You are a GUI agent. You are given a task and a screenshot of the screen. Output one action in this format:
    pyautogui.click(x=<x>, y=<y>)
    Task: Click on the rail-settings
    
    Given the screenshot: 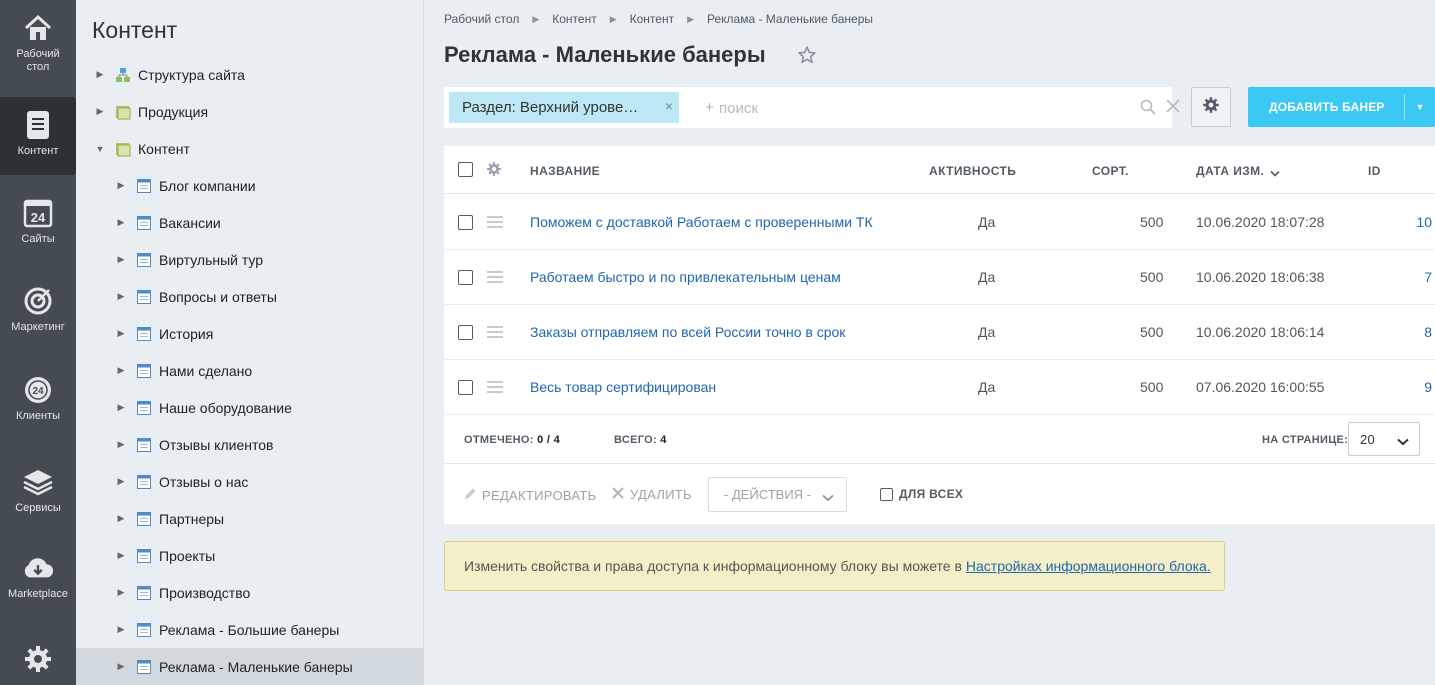 What is the action you would take?
    pyautogui.click(x=38, y=661)
    